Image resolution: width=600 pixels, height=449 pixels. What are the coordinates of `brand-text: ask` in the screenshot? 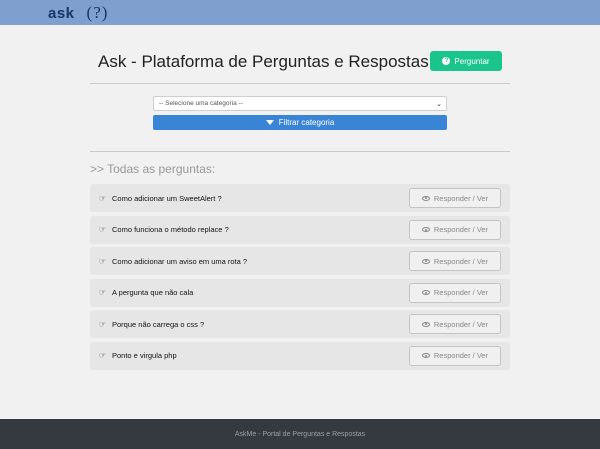 It's located at (61, 13).